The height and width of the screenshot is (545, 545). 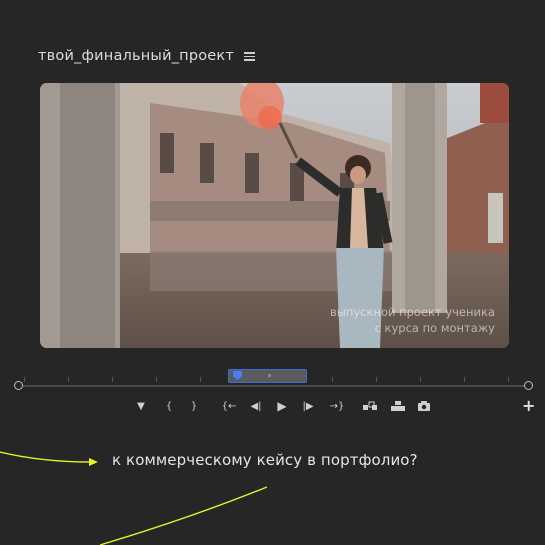 What do you see at coordinates (46, 457) in the screenshot?
I see `left-arrow-line` at bounding box center [46, 457].